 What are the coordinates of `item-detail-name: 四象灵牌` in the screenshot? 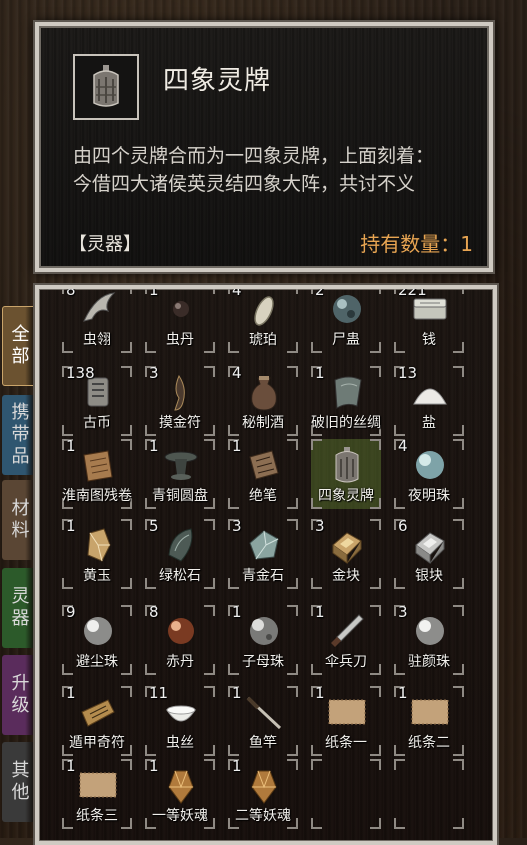 It's located at (217, 81).